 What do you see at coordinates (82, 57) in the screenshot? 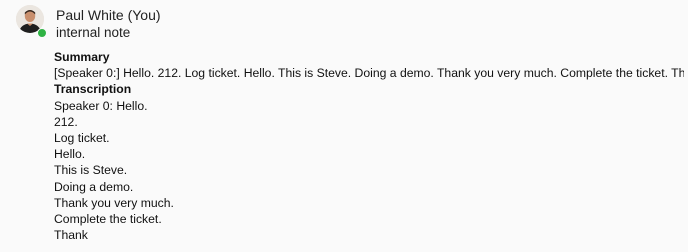
I see `summary-heading: Summary` at bounding box center [82, 57].